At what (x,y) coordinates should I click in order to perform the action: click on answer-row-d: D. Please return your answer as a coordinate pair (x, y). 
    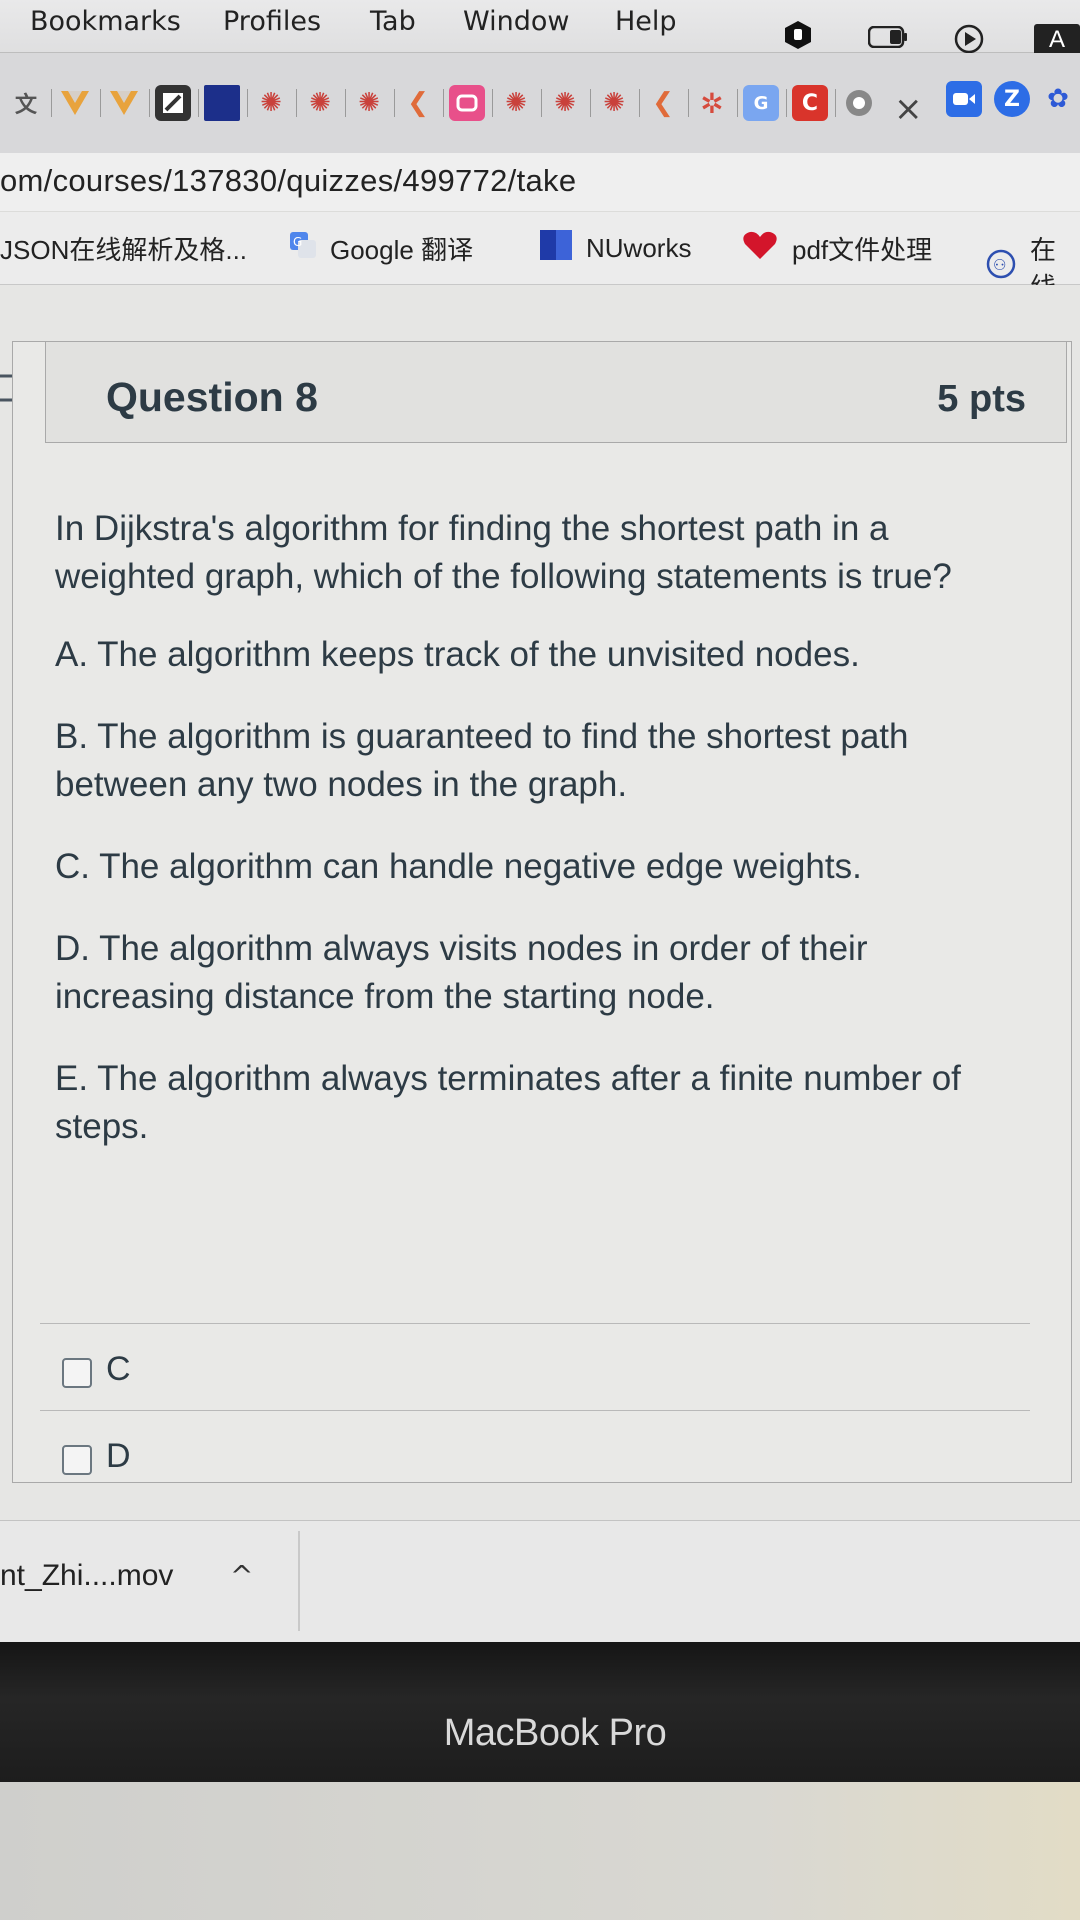
    Looking at the image, I should click on (535, 1453).